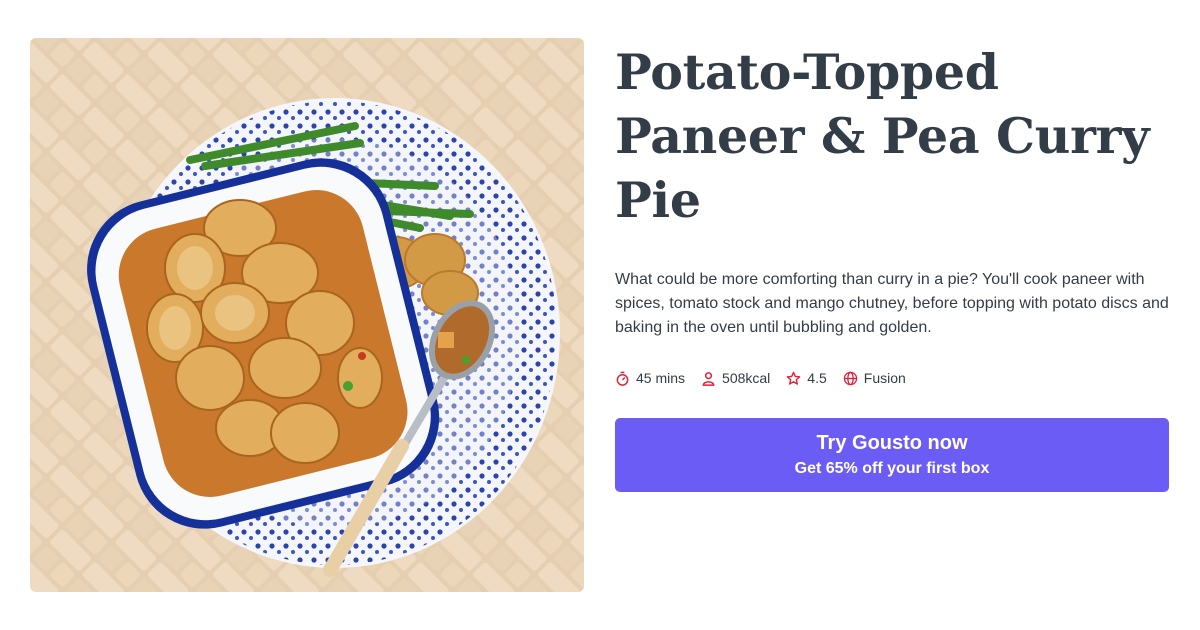 The height and width of the screenshot is (630, 1200). I want to click on star-icon, so click(794, 378).